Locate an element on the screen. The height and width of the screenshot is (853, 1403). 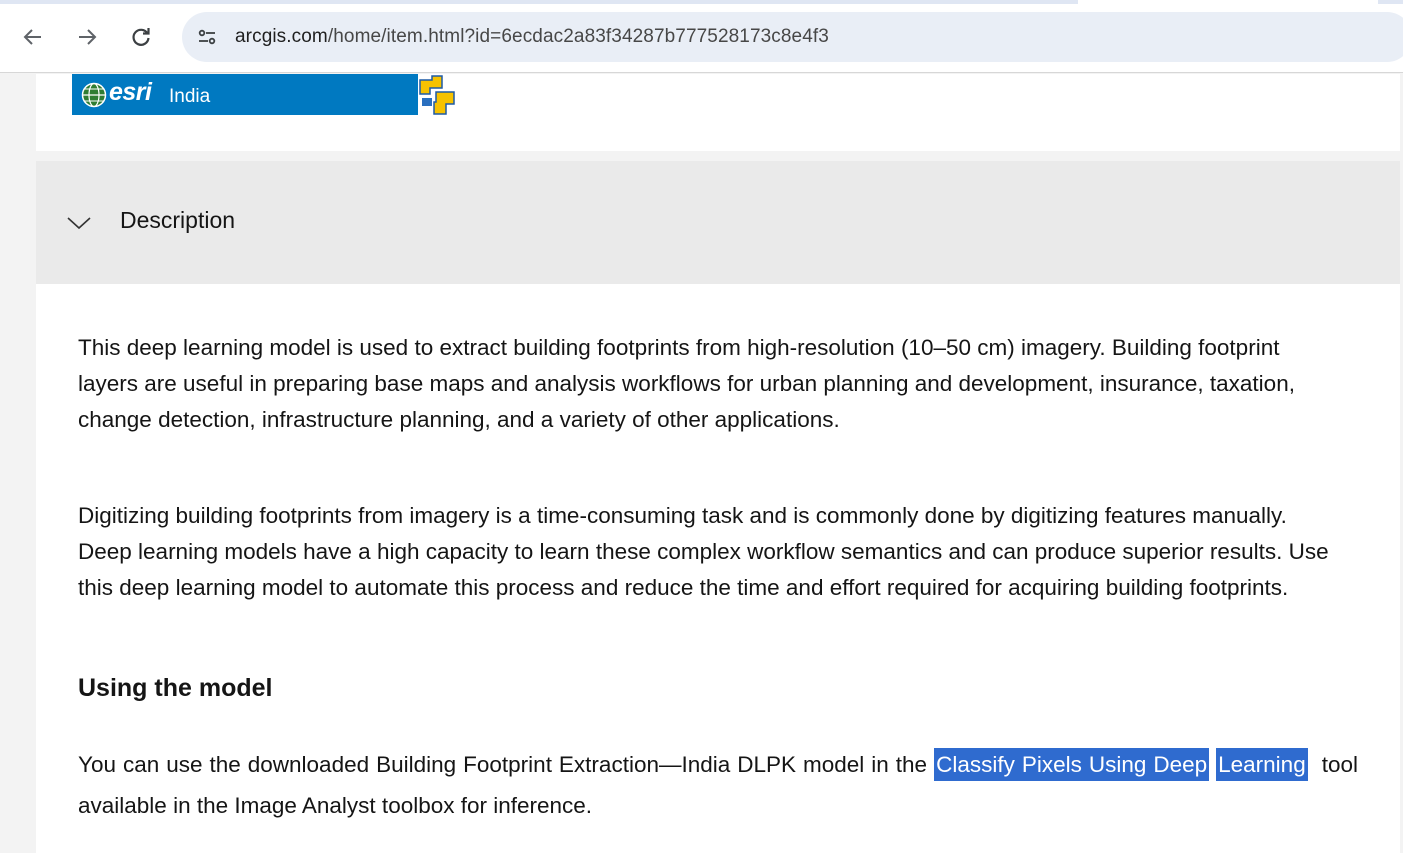
description-section-toggle: Description is located at coordinates (718, 222).